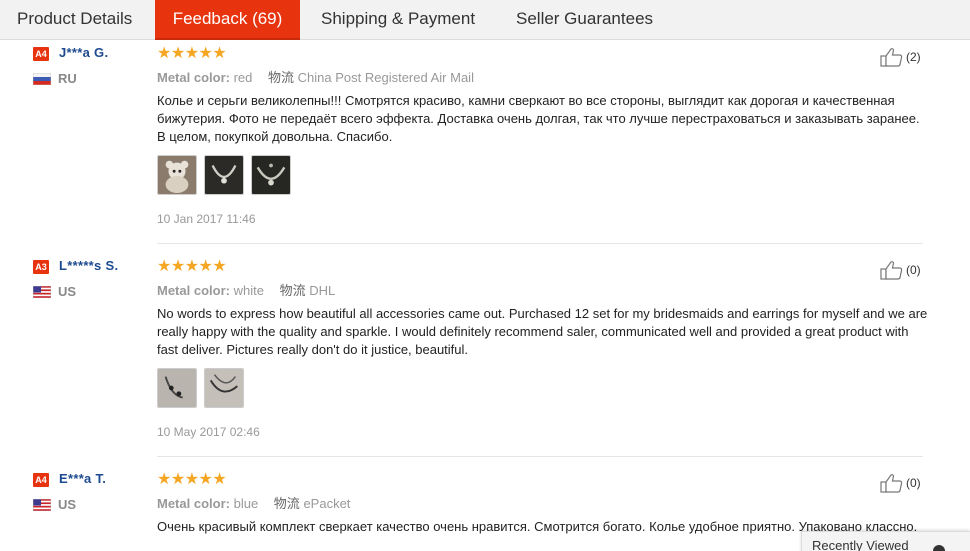  I want to click on review-date: 10 Jan 2017 11:46, so click(206, 219).